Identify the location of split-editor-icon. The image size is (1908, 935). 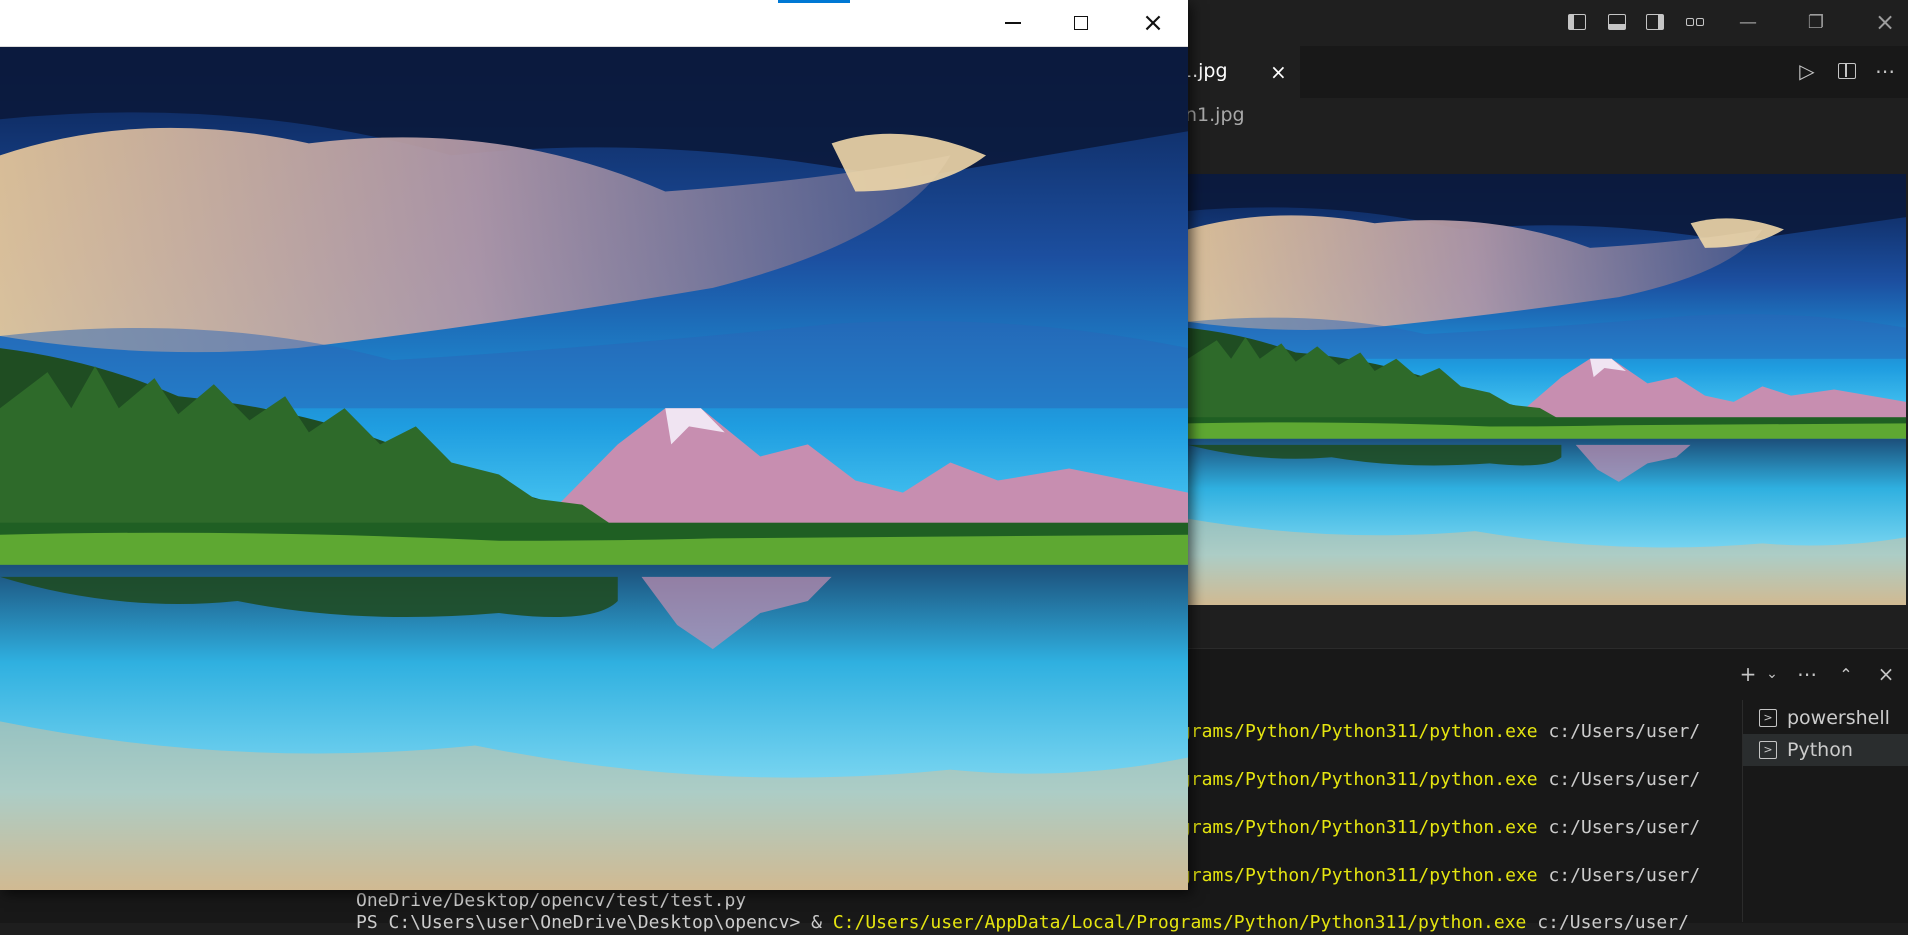
(1847, 71).